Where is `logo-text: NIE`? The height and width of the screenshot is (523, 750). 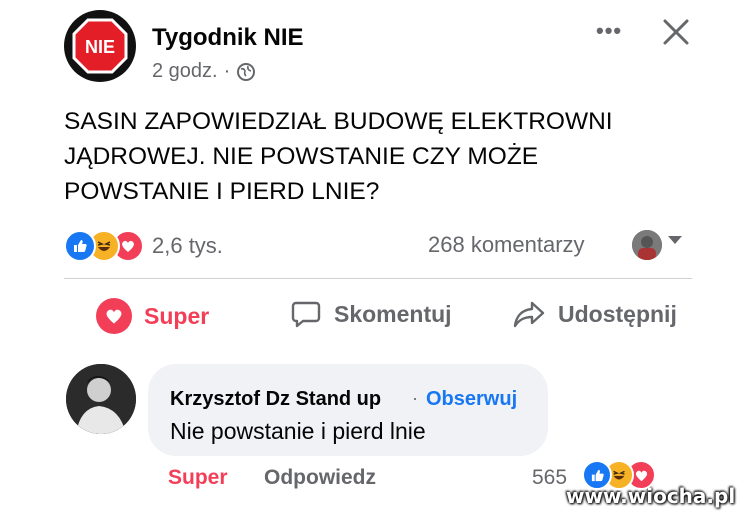 logo-text: NIE is located at coordinates (100, 47).